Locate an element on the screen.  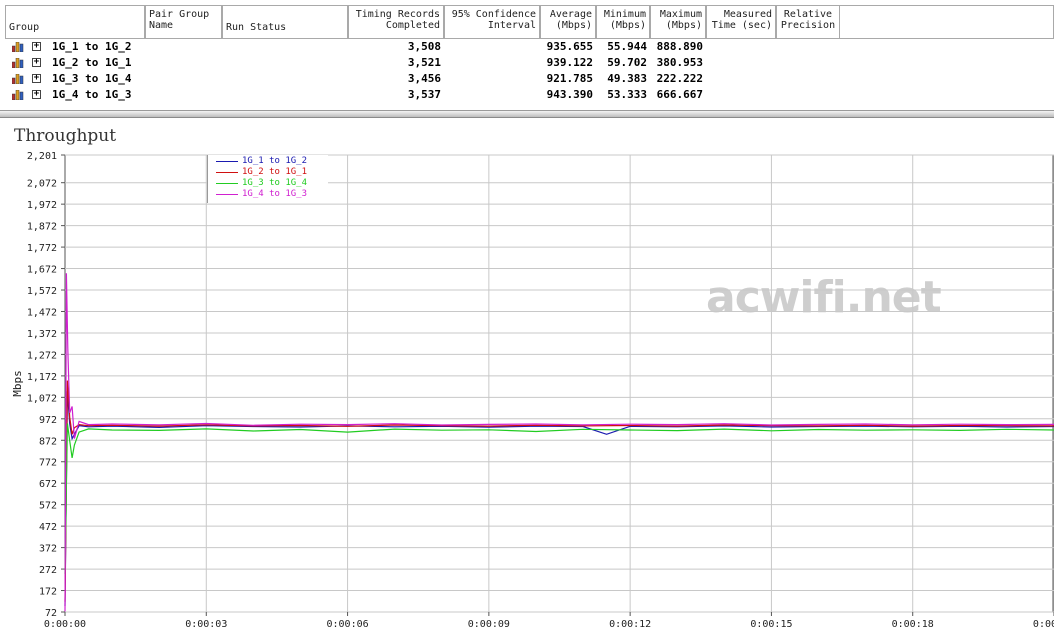
y-tick-label: 1,672 is located at coordinates (42, 270).